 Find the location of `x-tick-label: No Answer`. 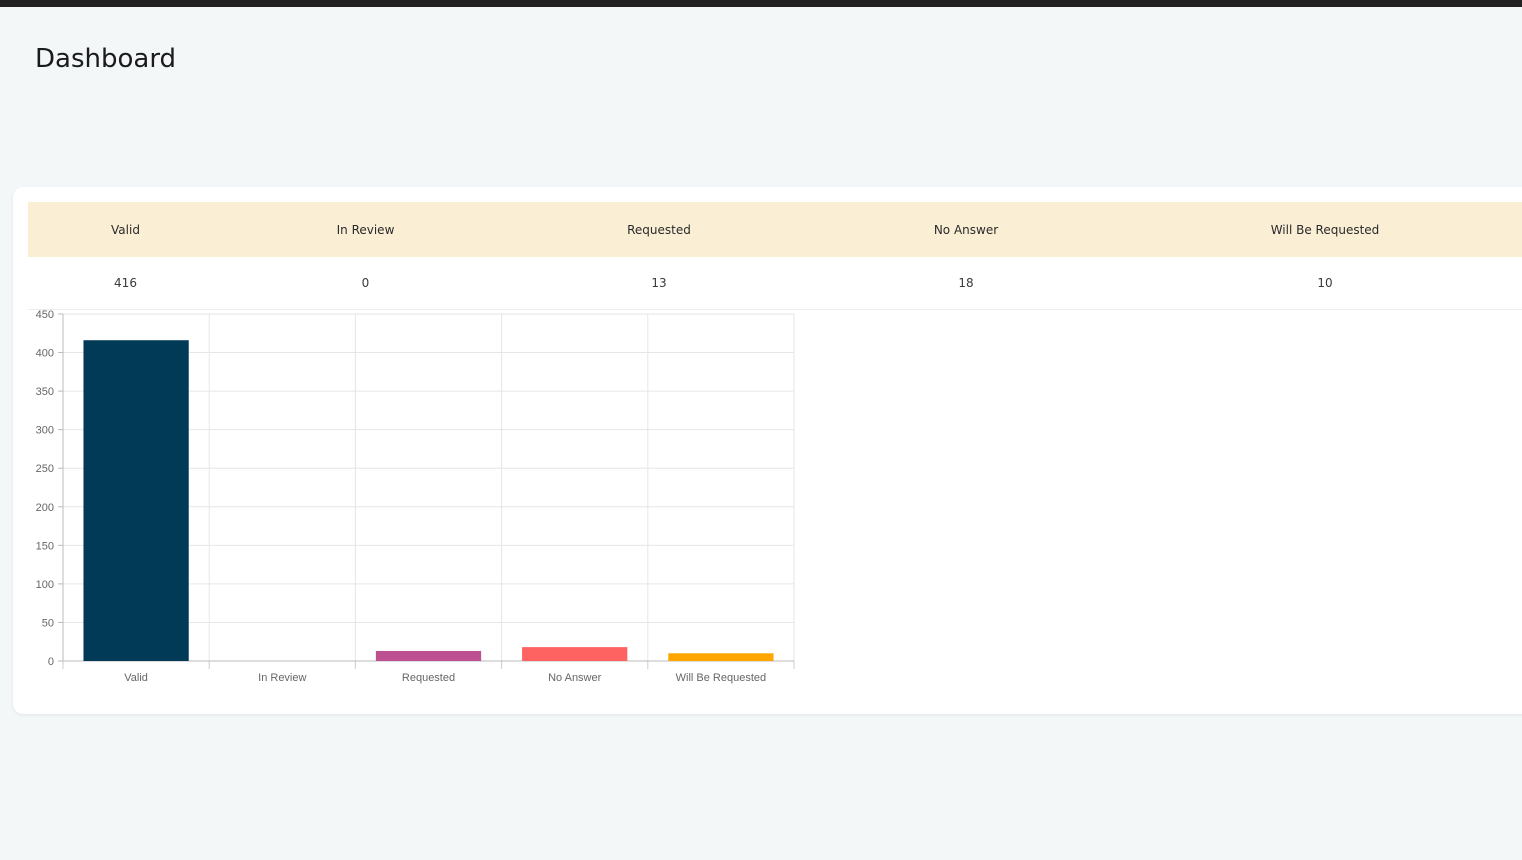

x-tick-label: No Answer is located at coordinates (575, 678).